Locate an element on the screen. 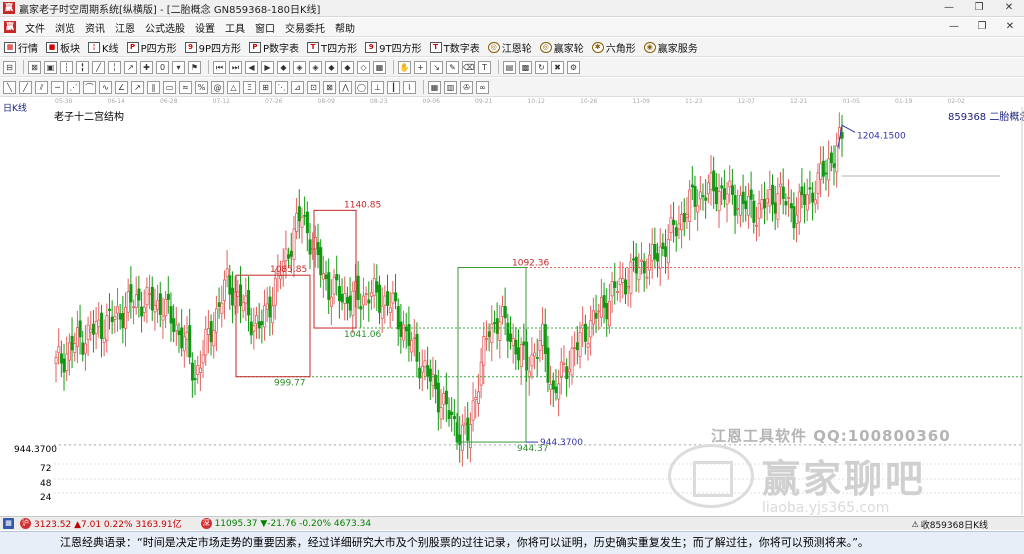 This screenshot has width=1024, height=554. quote-button: ▦ 行情 is located at coordinates (21, 47).